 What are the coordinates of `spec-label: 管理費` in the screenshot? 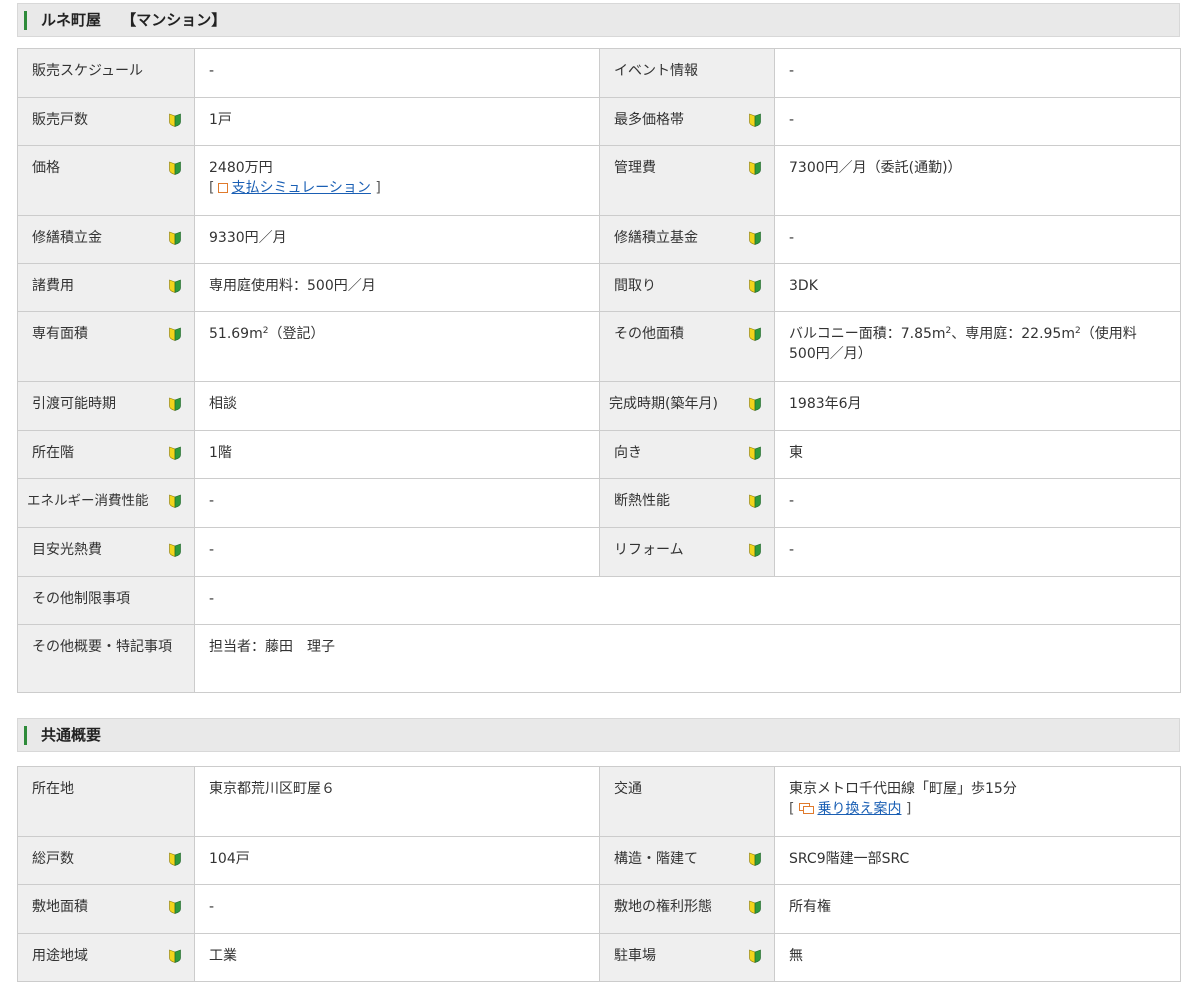 It's located at (687, 180).